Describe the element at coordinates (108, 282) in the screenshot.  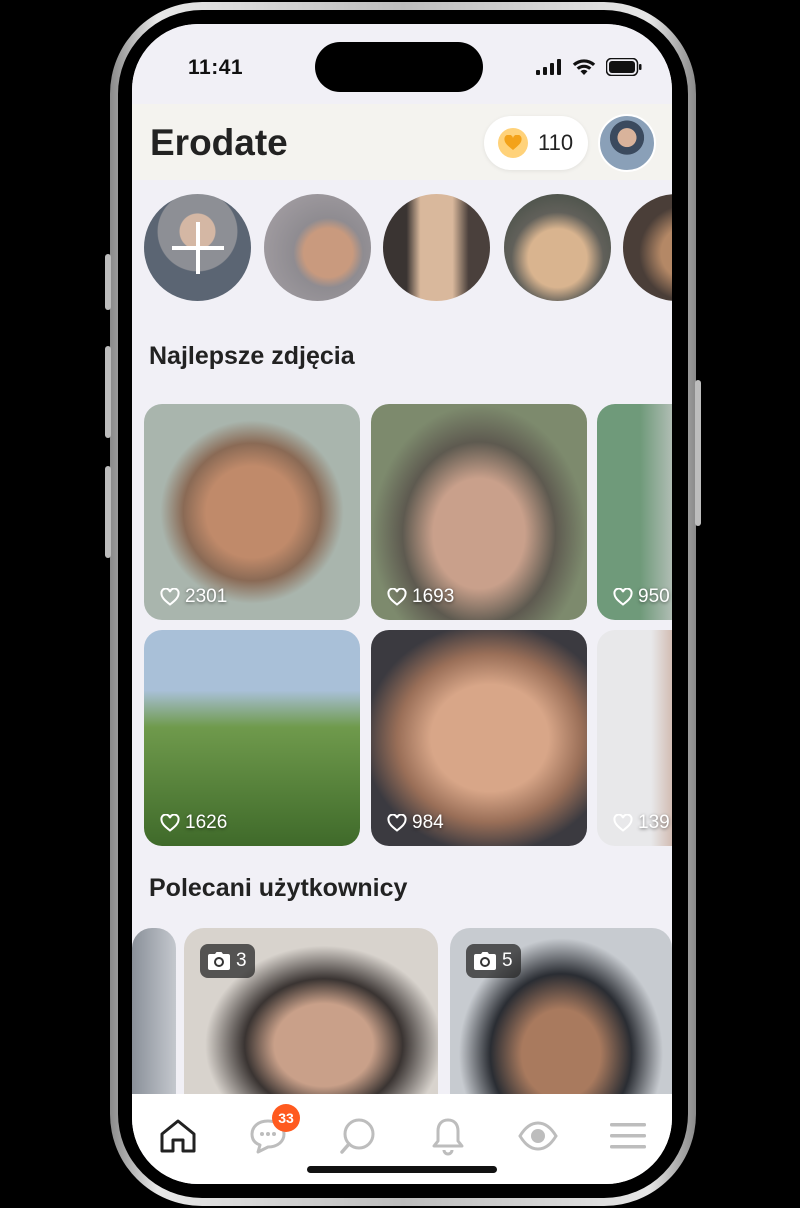
I see `mute-switch` at that location.